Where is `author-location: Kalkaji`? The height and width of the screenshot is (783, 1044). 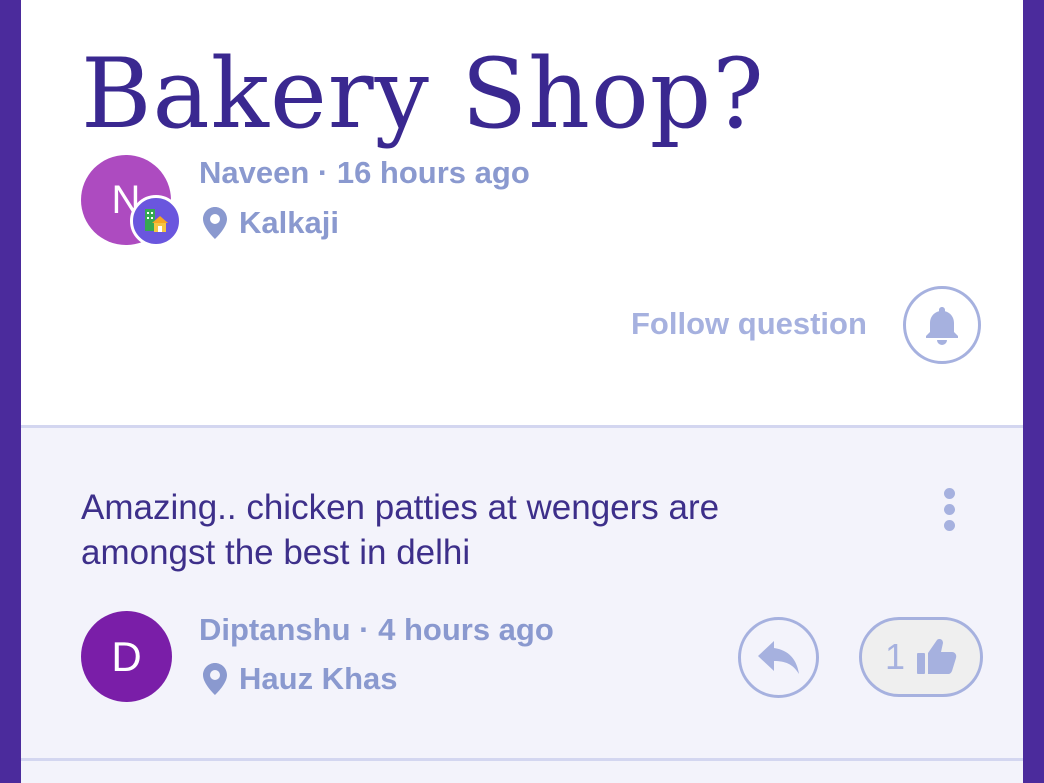
author-location: Kalkaji is located at coordinates (271, 223).